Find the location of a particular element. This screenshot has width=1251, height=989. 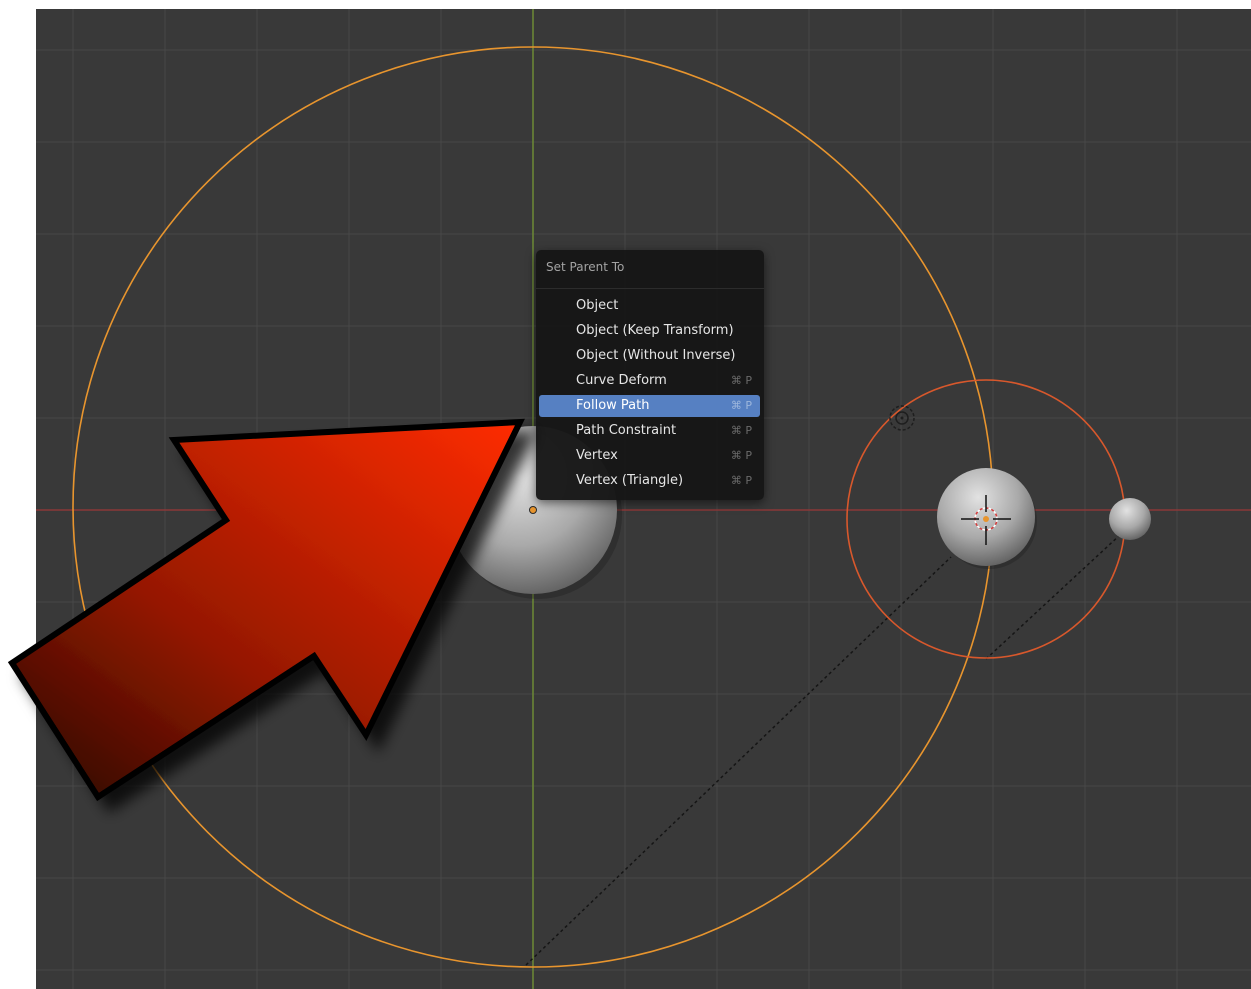

menu-item-label: Object (Without Inverse) is located at coordinates (656, 355).